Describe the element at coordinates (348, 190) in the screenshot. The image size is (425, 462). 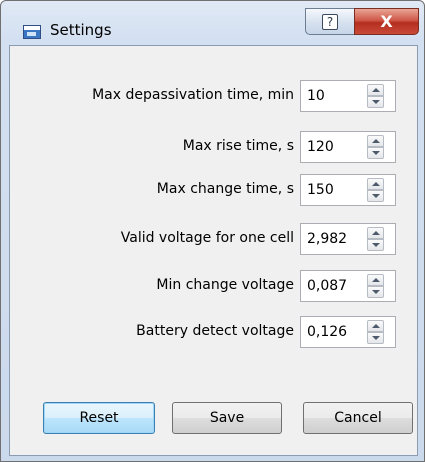
I see `max-change-time-spinbox: 150` at that location.